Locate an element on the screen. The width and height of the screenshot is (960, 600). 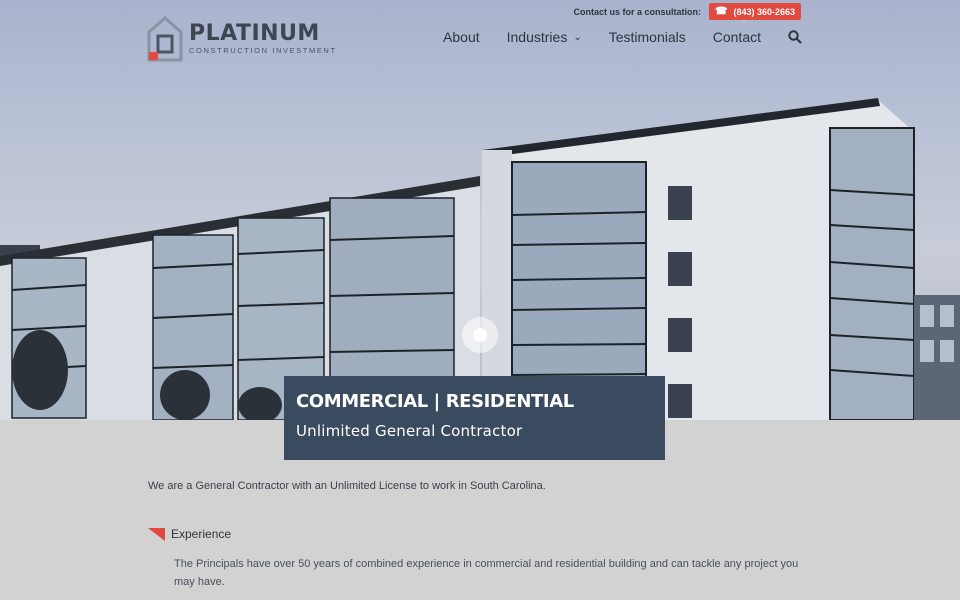
search-icon is located at coordinates (795, 37).